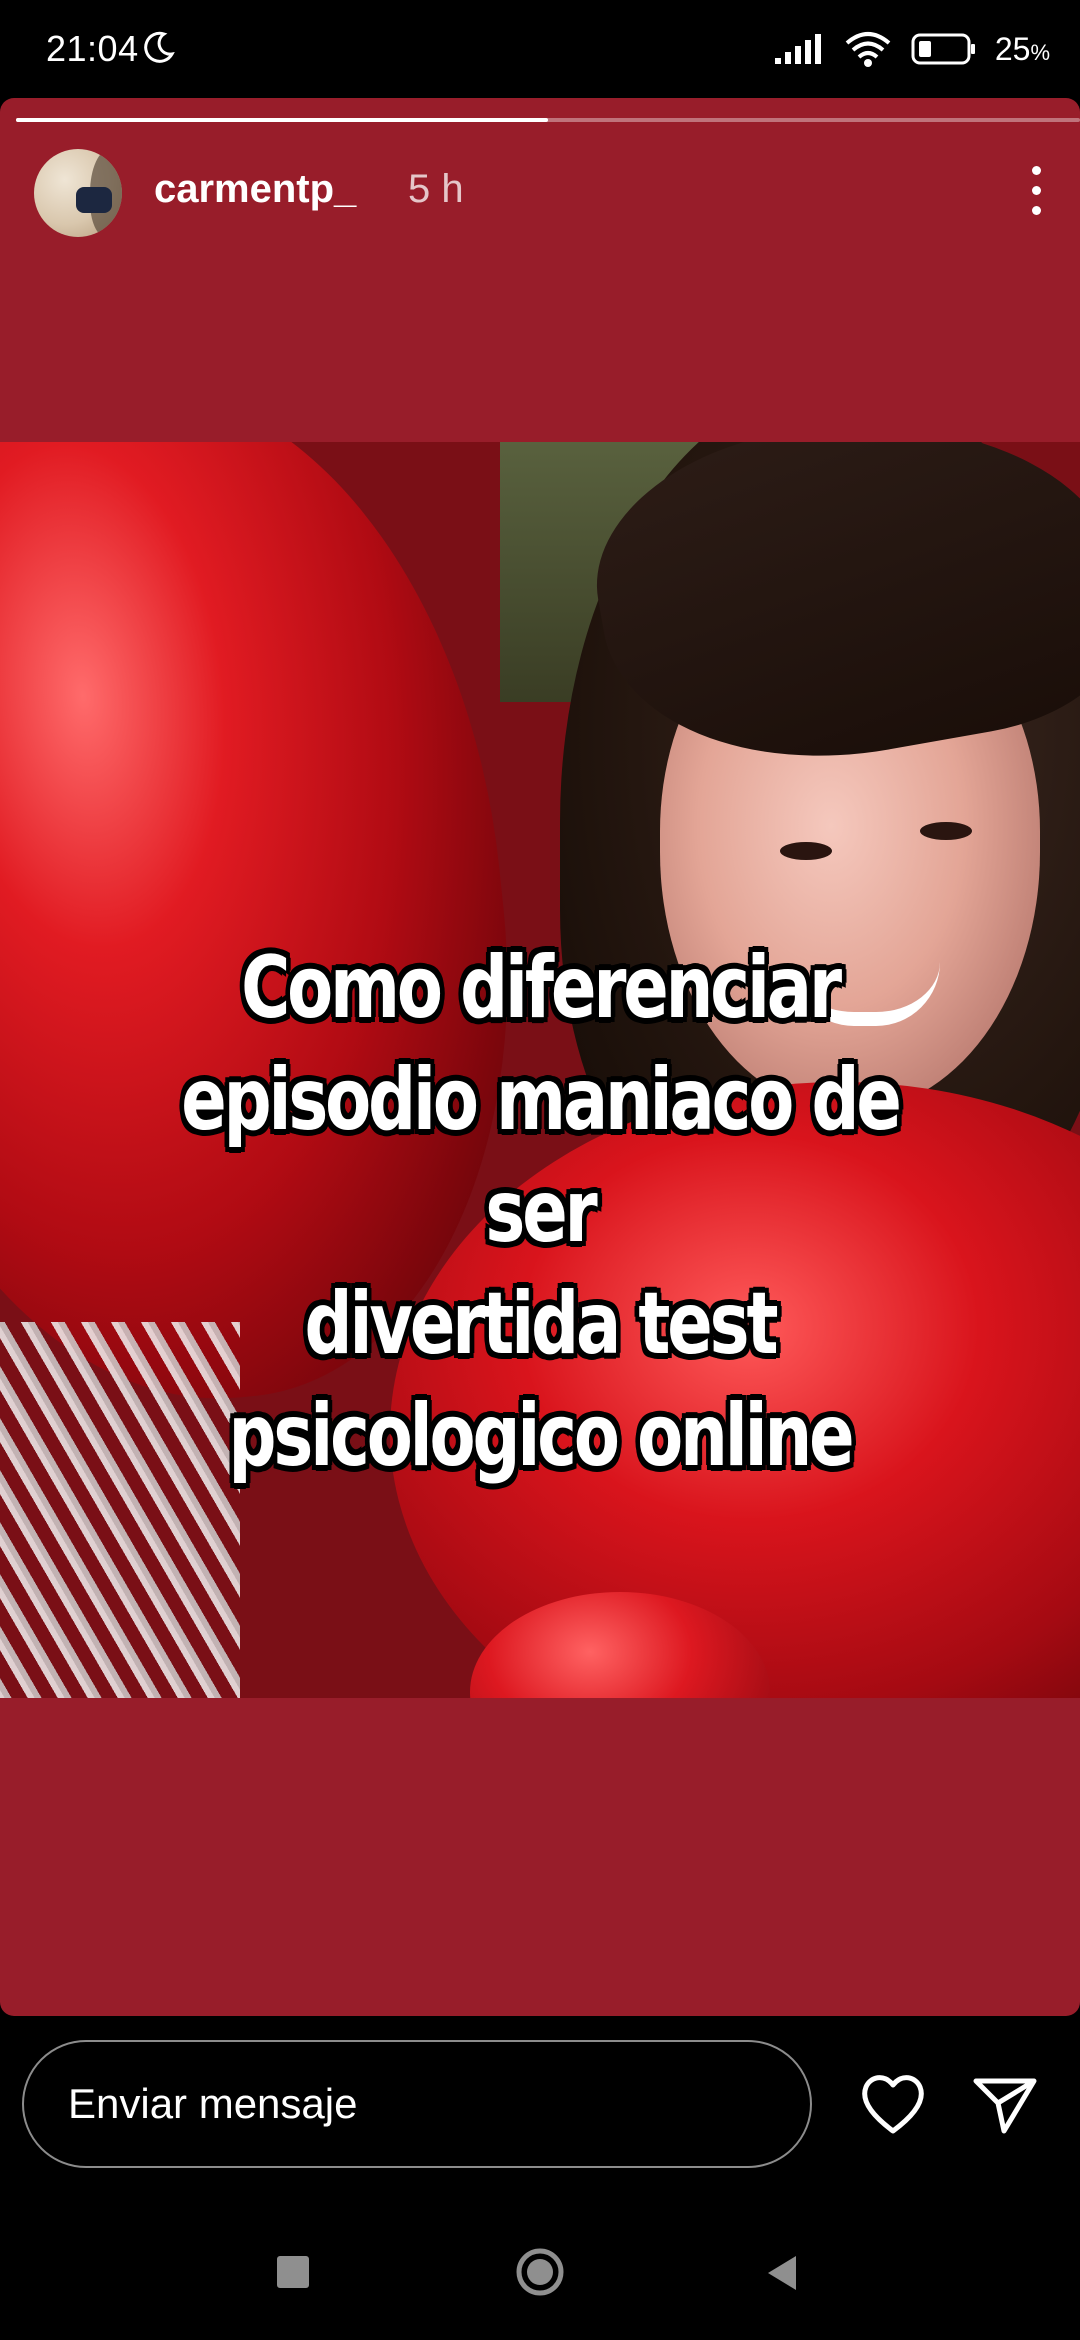  I want to click on person-eye-right, so click(946, 831).